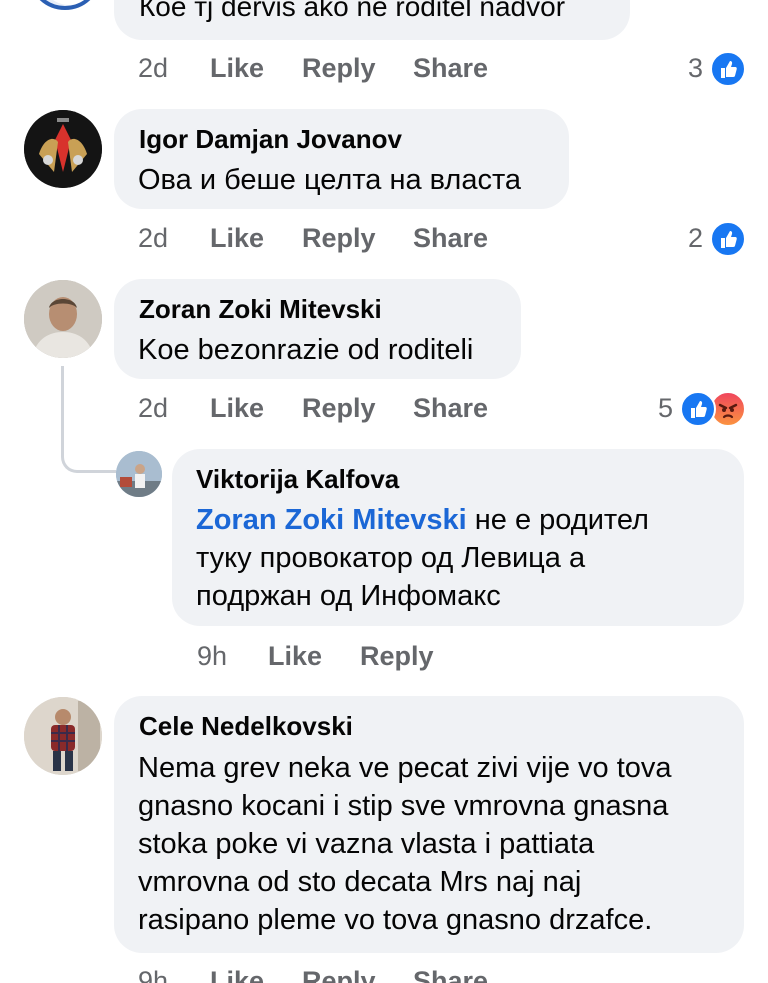 The width and height of the screenshot is (768, 983). I want to click on comment-text-line: gnasno kocani i stip sve vmrovna gnasna, so click(403, 806).